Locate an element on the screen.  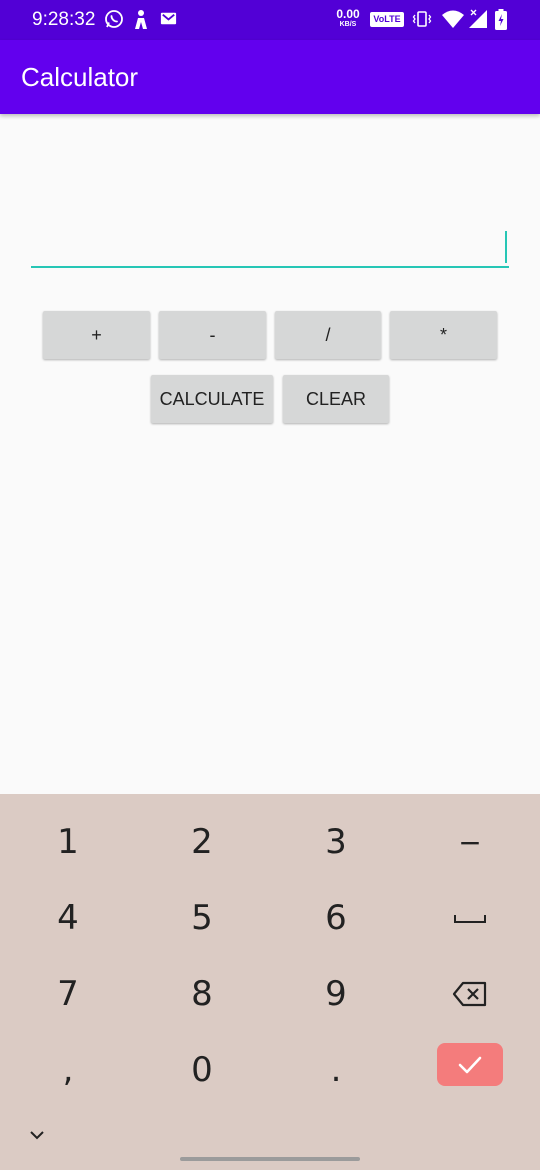
key-minus: − is located at coordinates (470, 842).